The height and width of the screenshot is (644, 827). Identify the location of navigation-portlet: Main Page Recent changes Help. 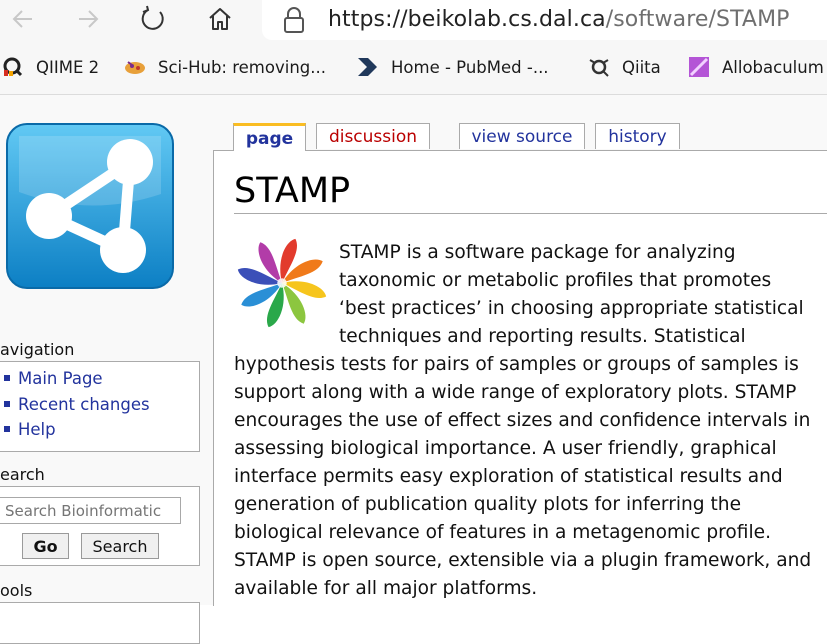
(100, 406).